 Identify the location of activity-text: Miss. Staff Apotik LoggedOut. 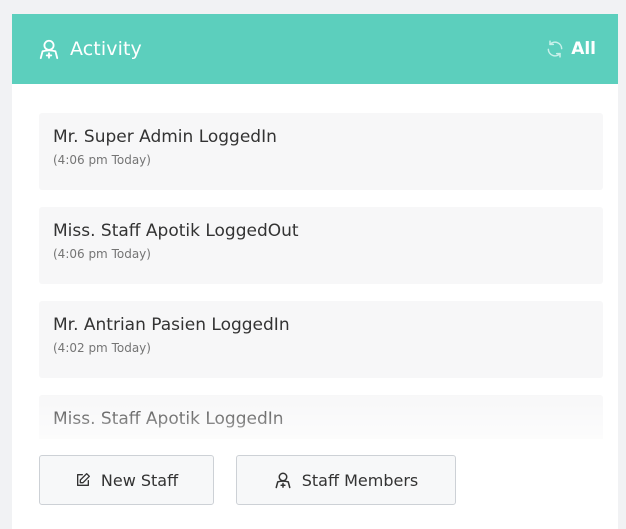
(176, 231).